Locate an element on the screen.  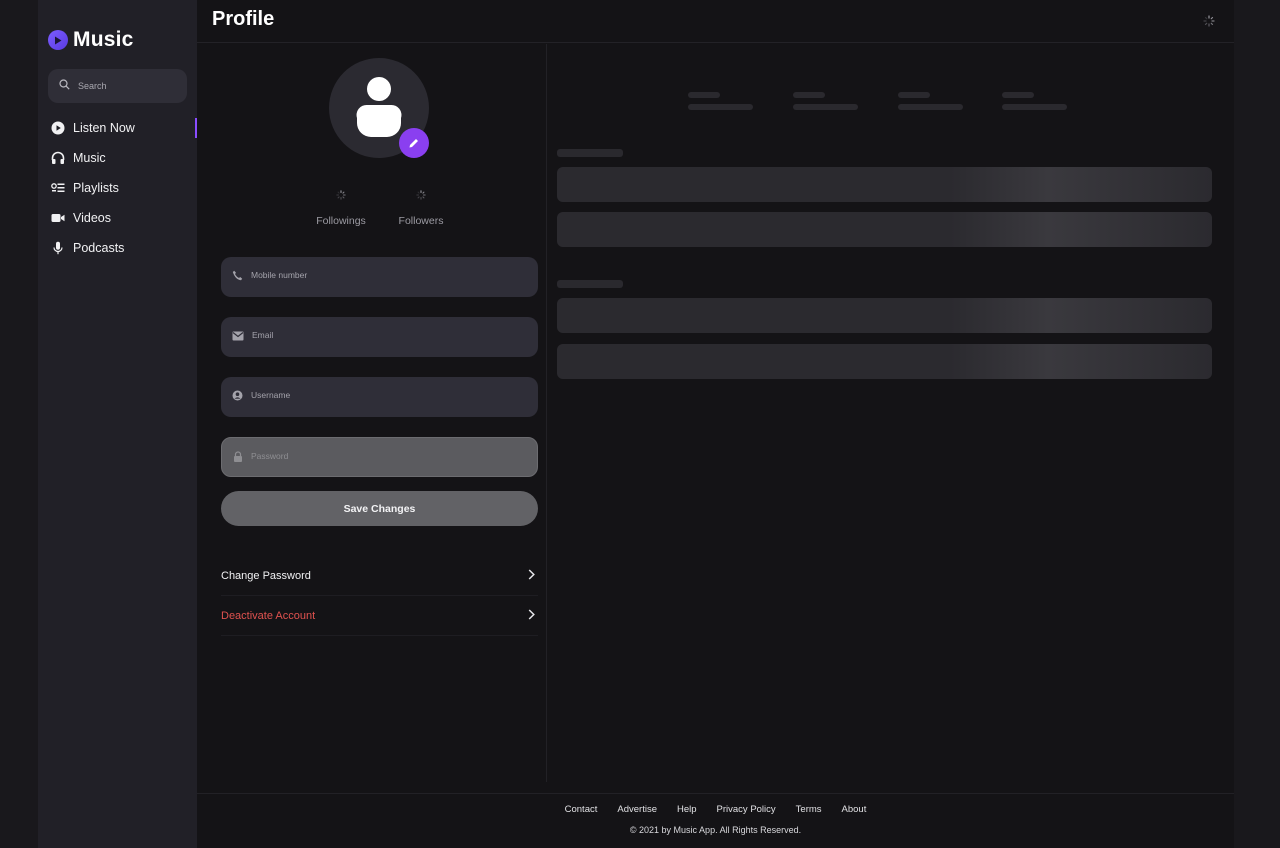
save-changes-button: Save Changes is located at coordinates (379, 508).